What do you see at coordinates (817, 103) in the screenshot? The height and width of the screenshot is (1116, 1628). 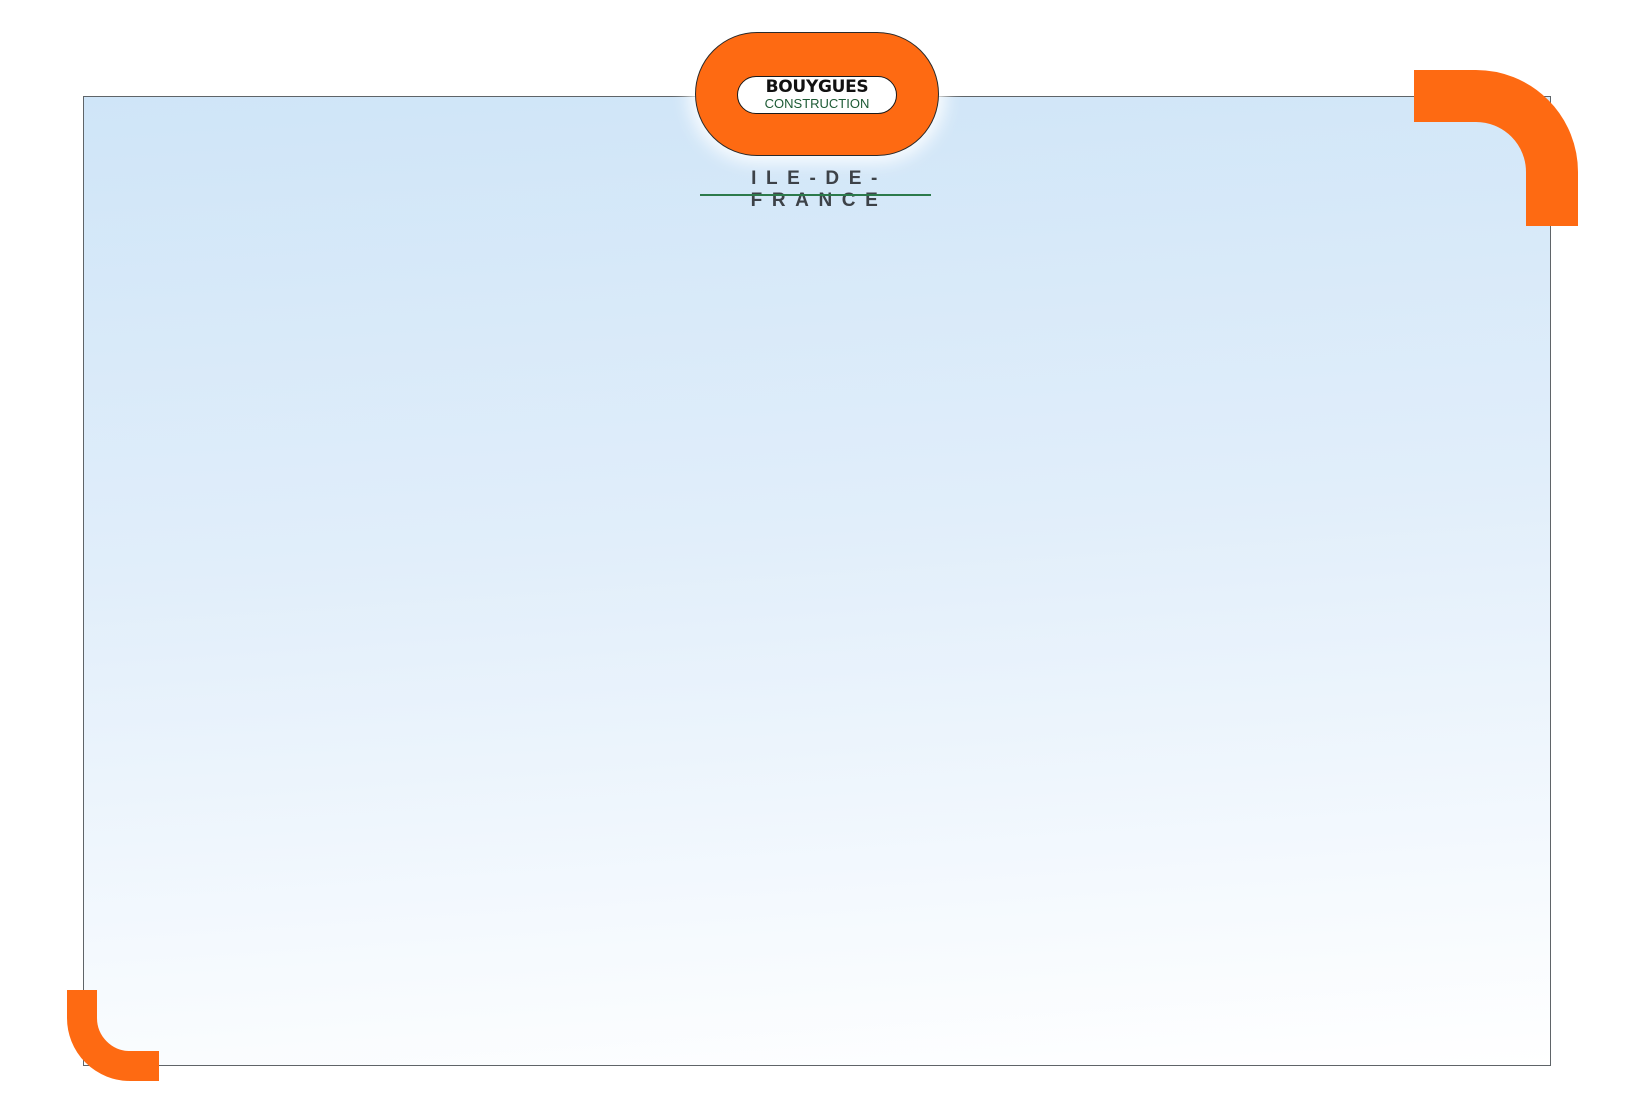 I see `logo-subtitle: CONSTRUCTION` at bounding box center [817, 103].